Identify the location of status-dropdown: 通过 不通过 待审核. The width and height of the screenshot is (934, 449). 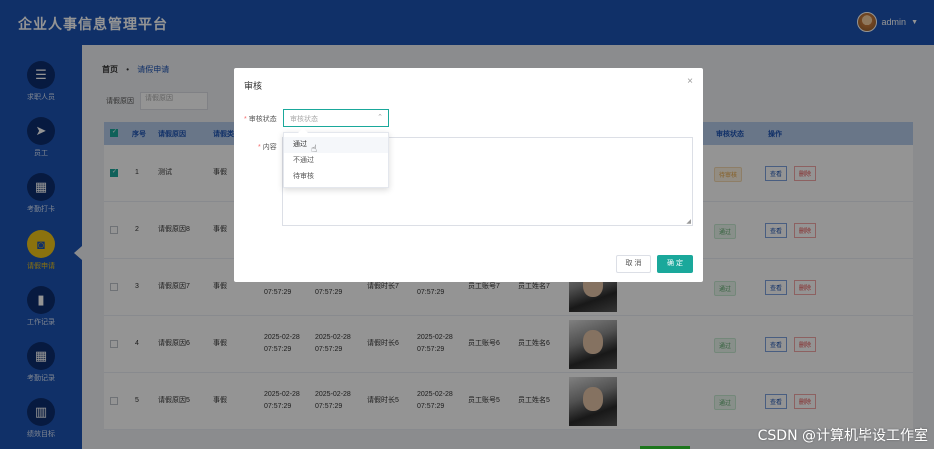
(336, 158).